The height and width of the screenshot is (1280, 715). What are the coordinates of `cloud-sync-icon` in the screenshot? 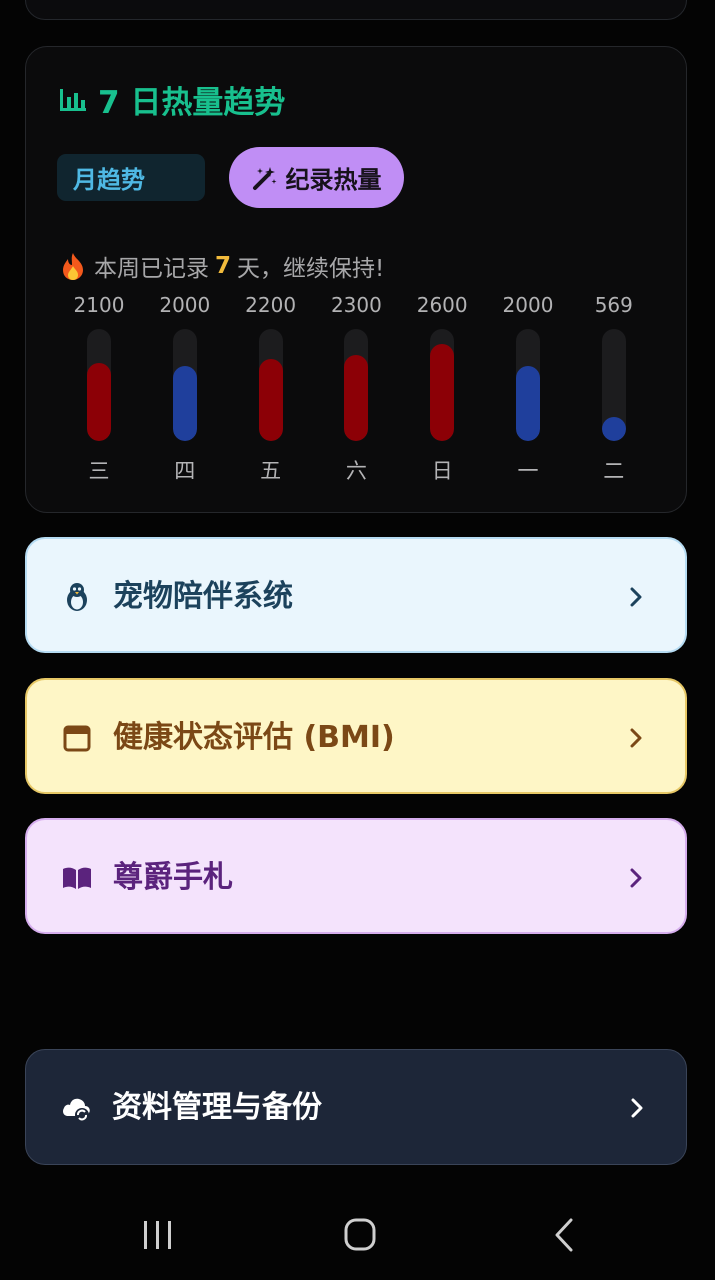 It's located at (76, 1110).